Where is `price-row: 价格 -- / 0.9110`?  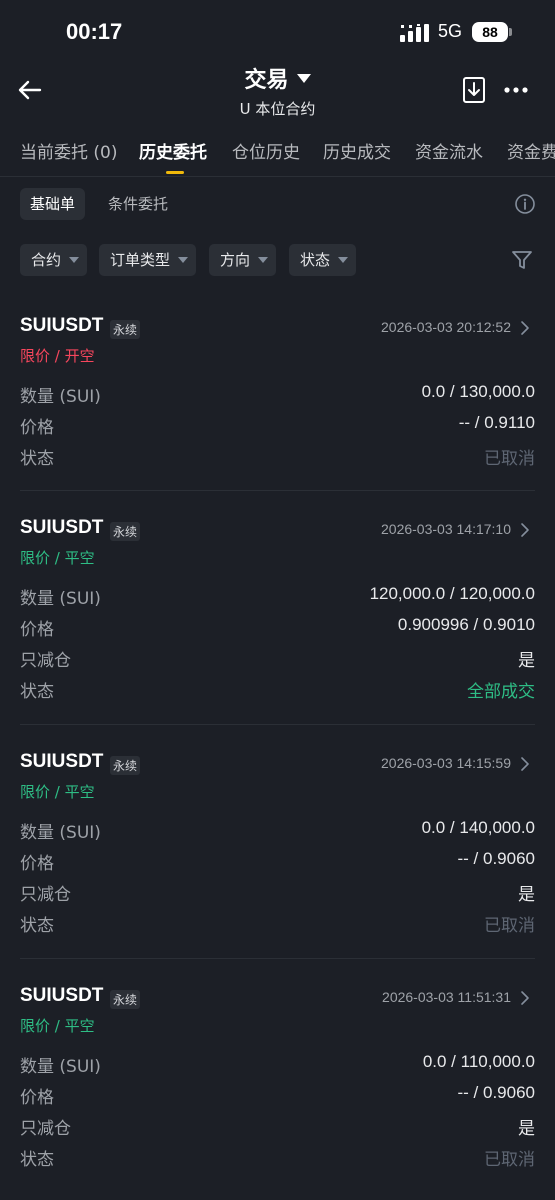
price-row: 价格 -- / 0.9110 is located at coordinates (277, 425).